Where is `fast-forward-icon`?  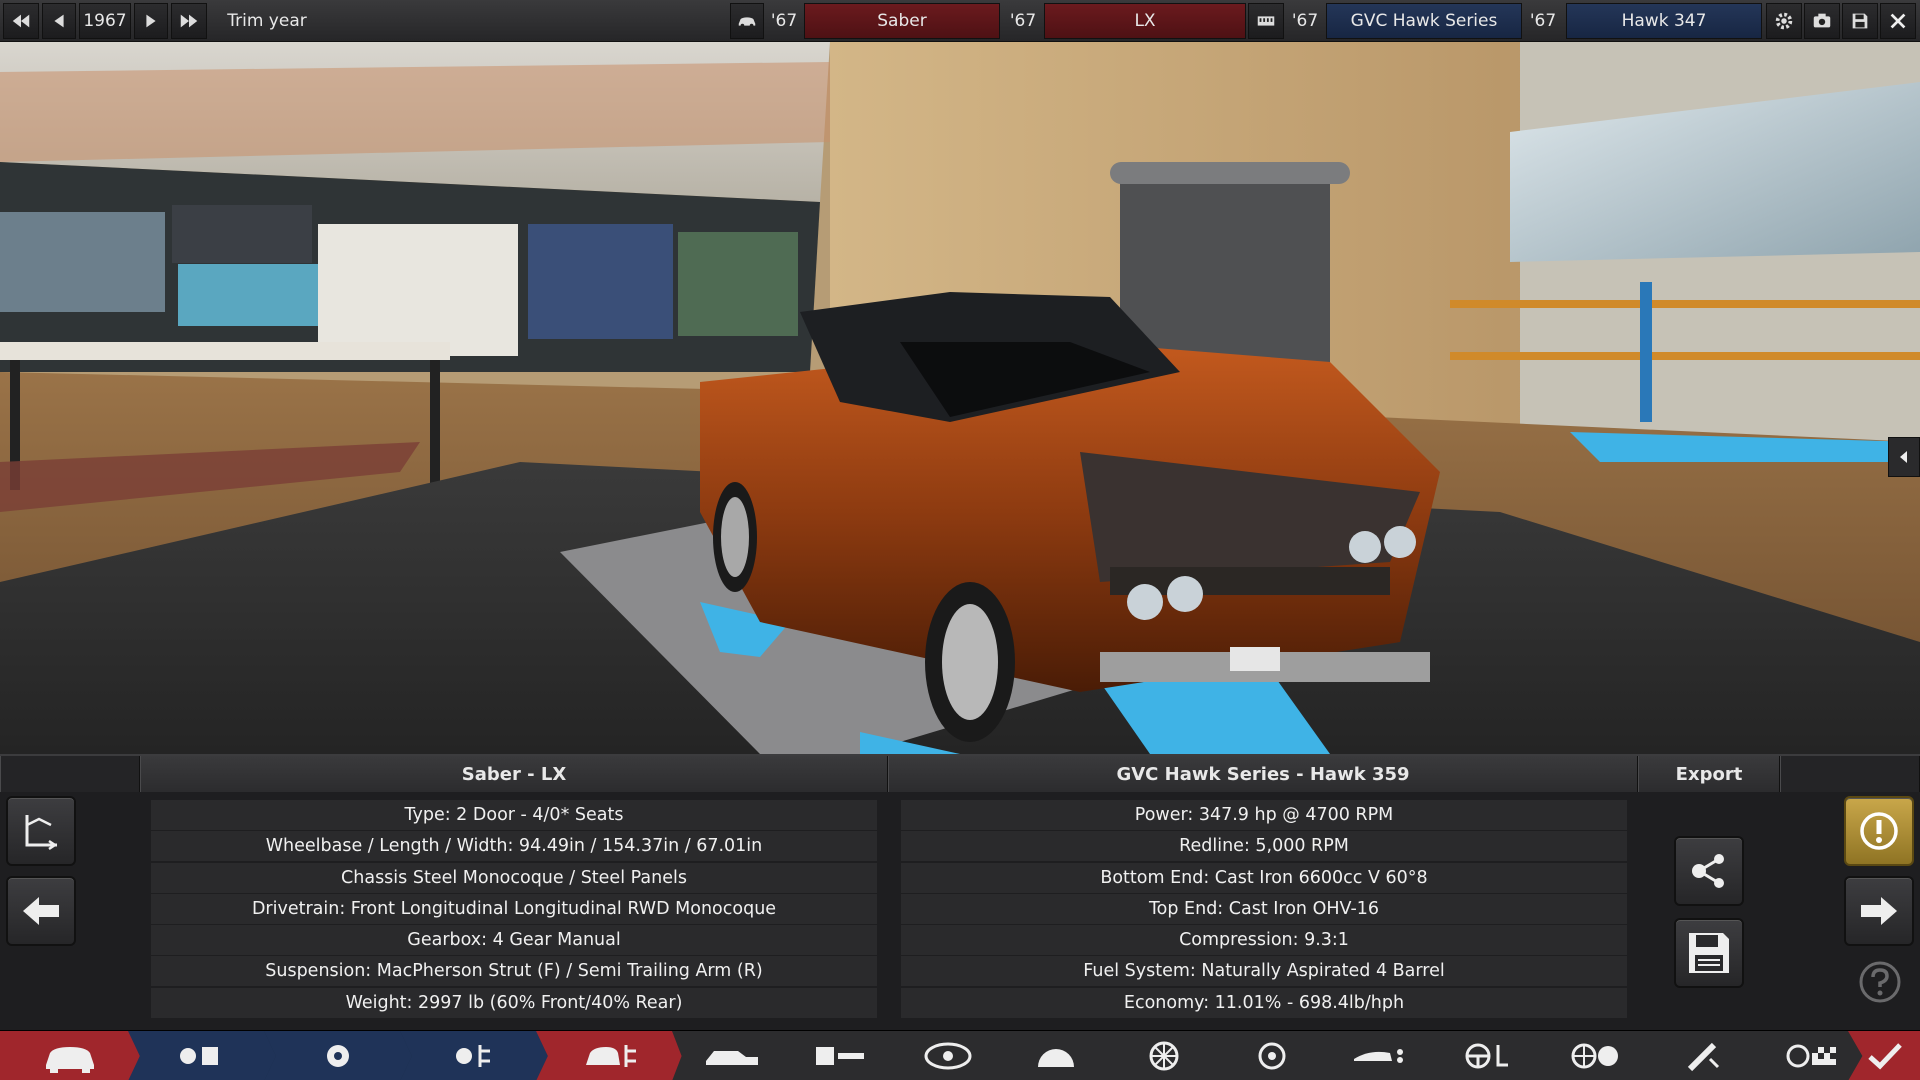 fast-forward-icon is located at coordinates (189, 21).